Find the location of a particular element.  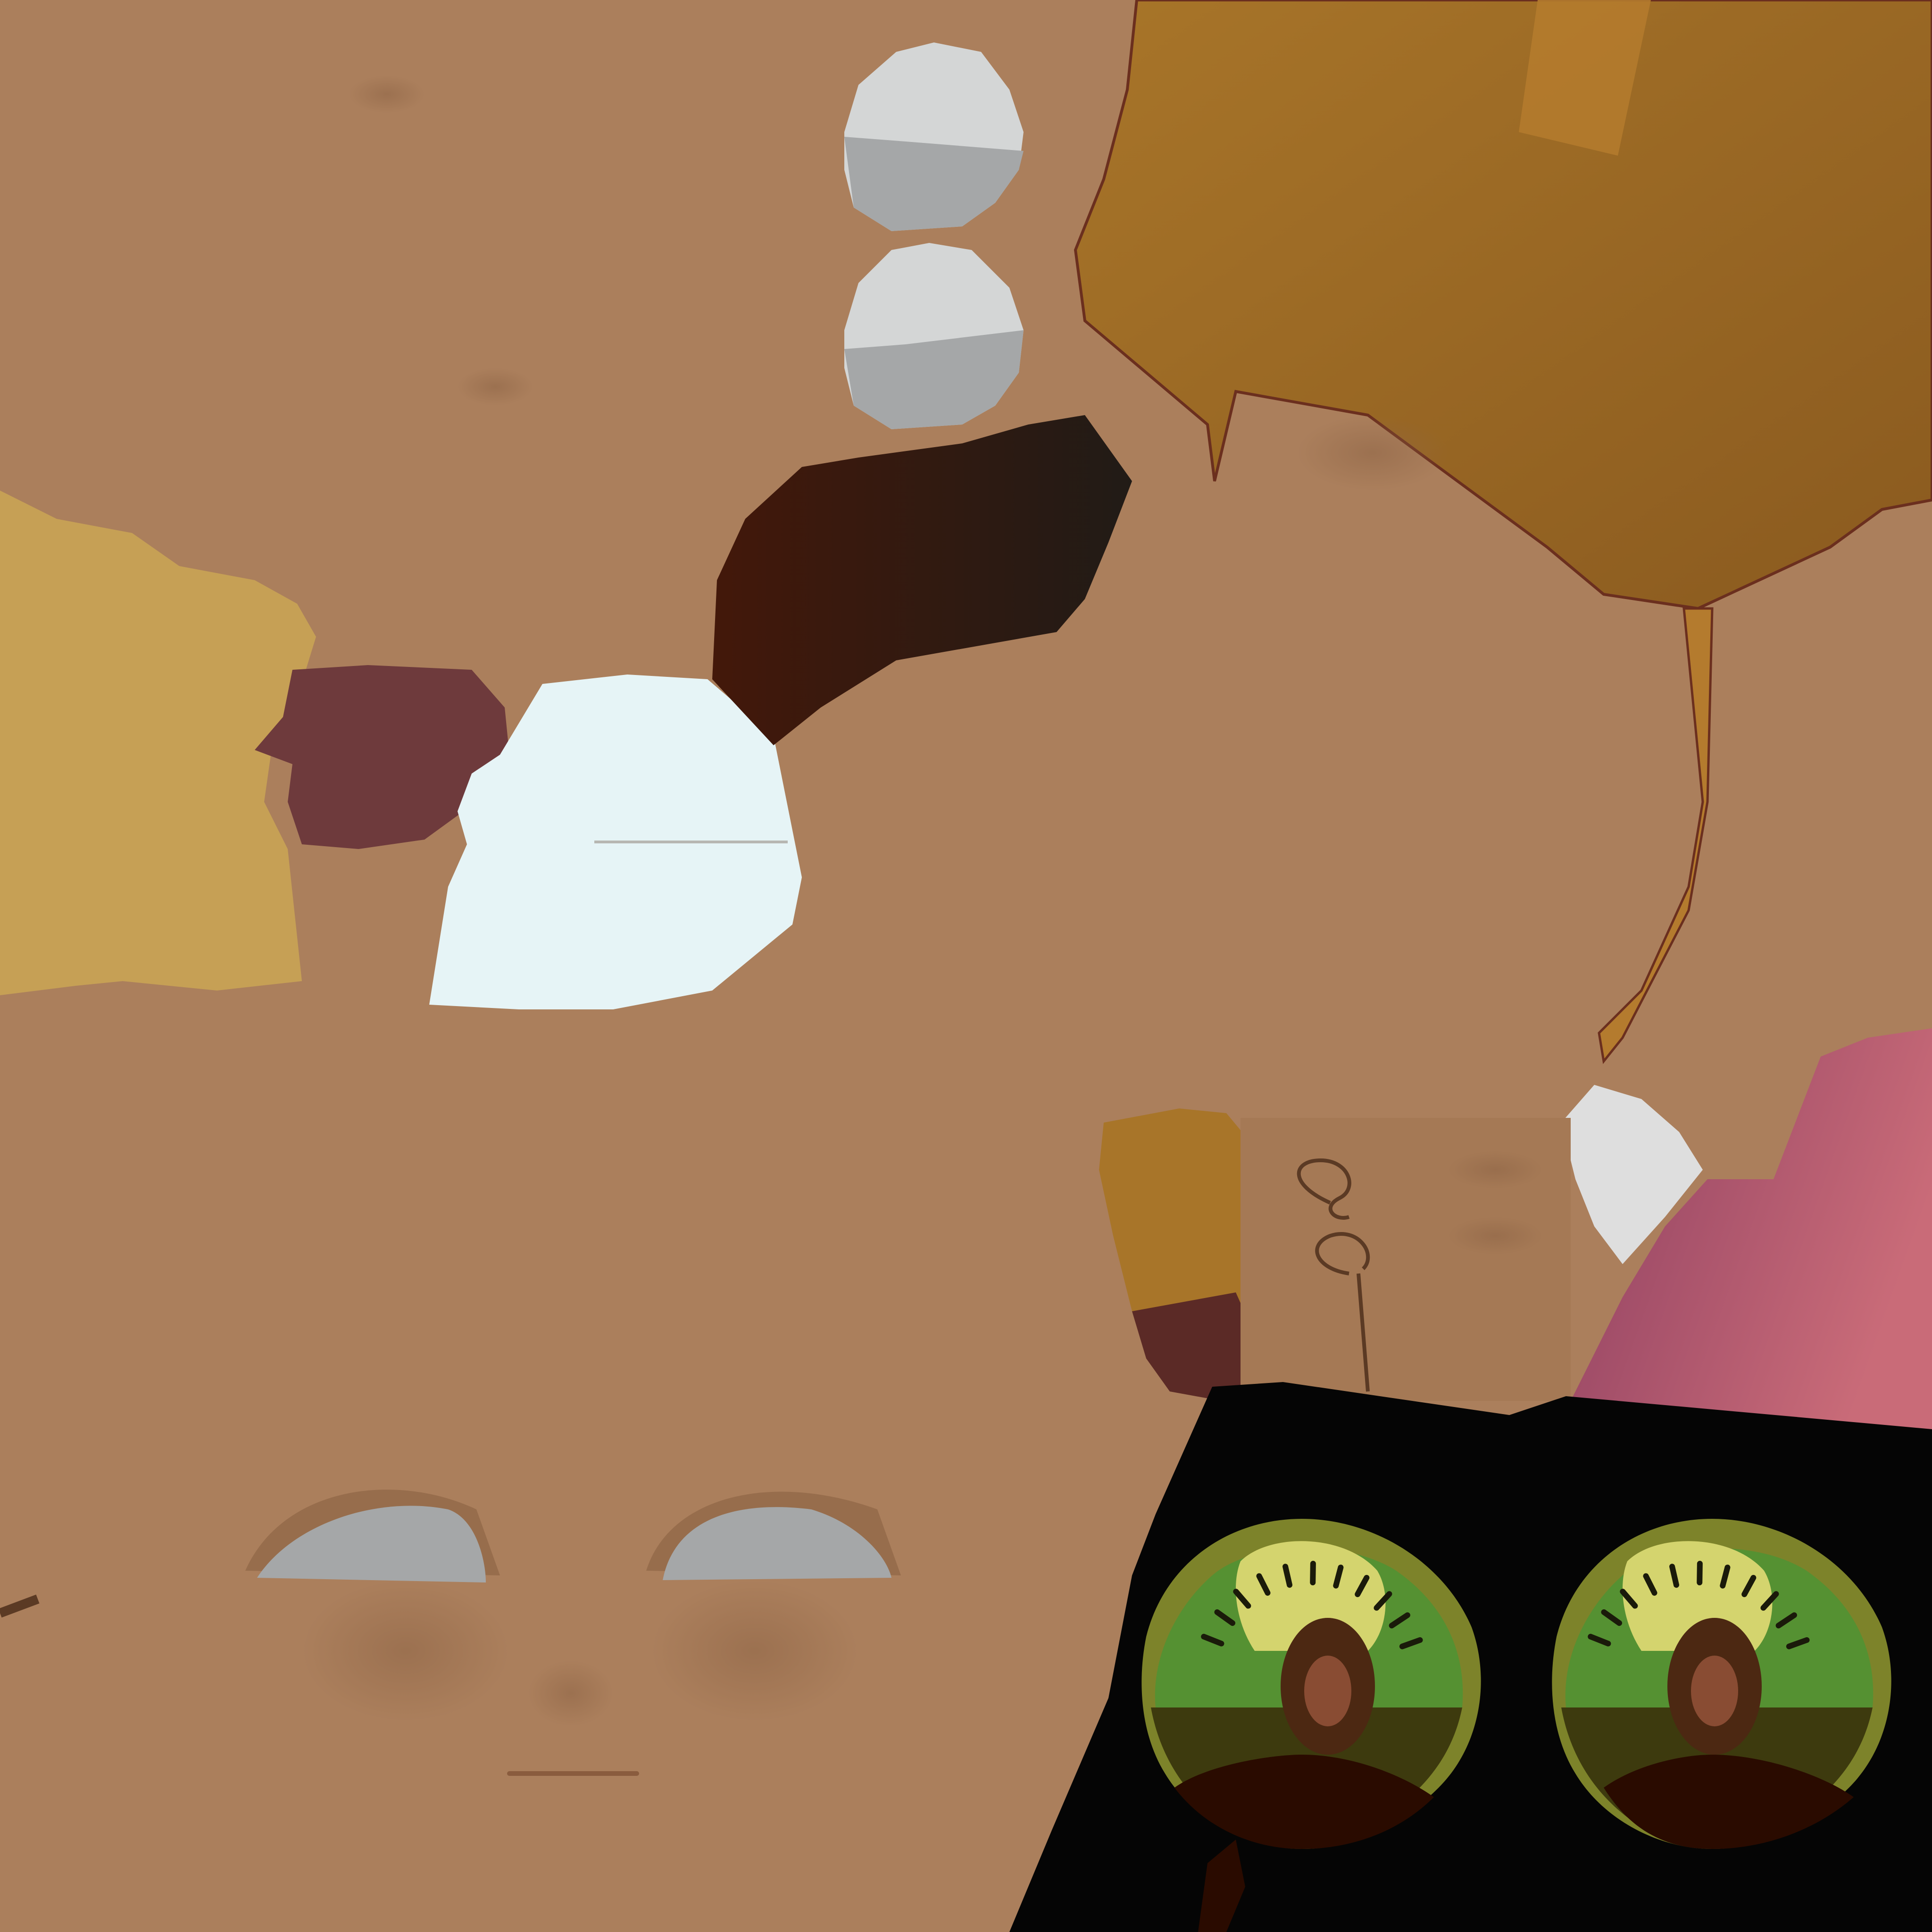

pupil-left-center is located at coordinates (1327, 1691).